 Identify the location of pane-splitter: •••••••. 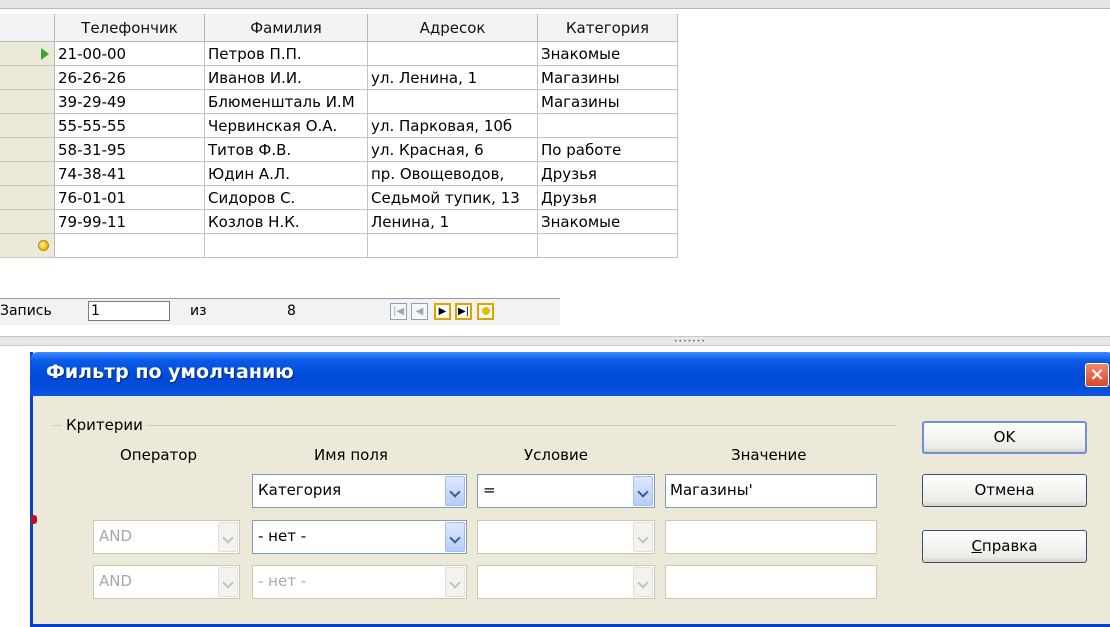
(555, 341).